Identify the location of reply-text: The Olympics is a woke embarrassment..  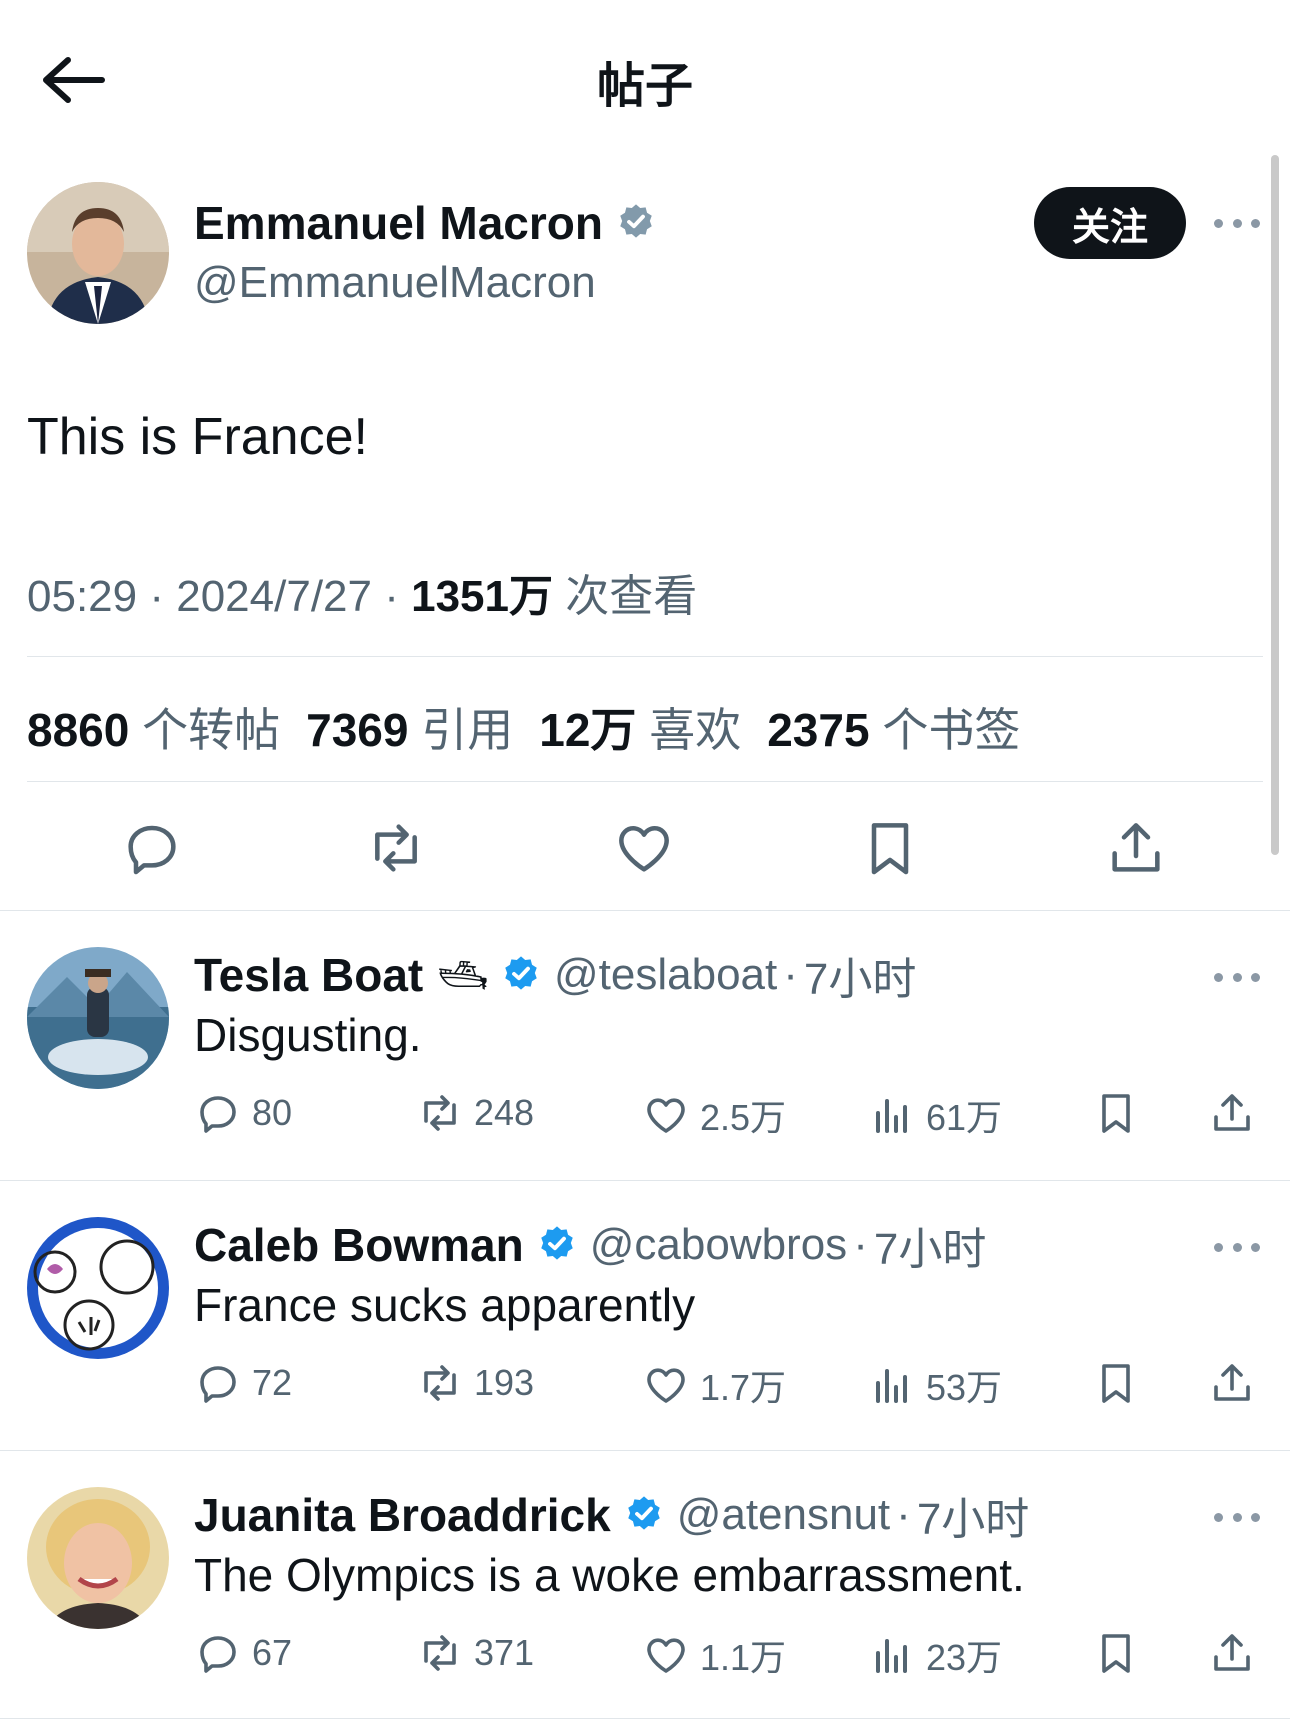
(609, 1575).